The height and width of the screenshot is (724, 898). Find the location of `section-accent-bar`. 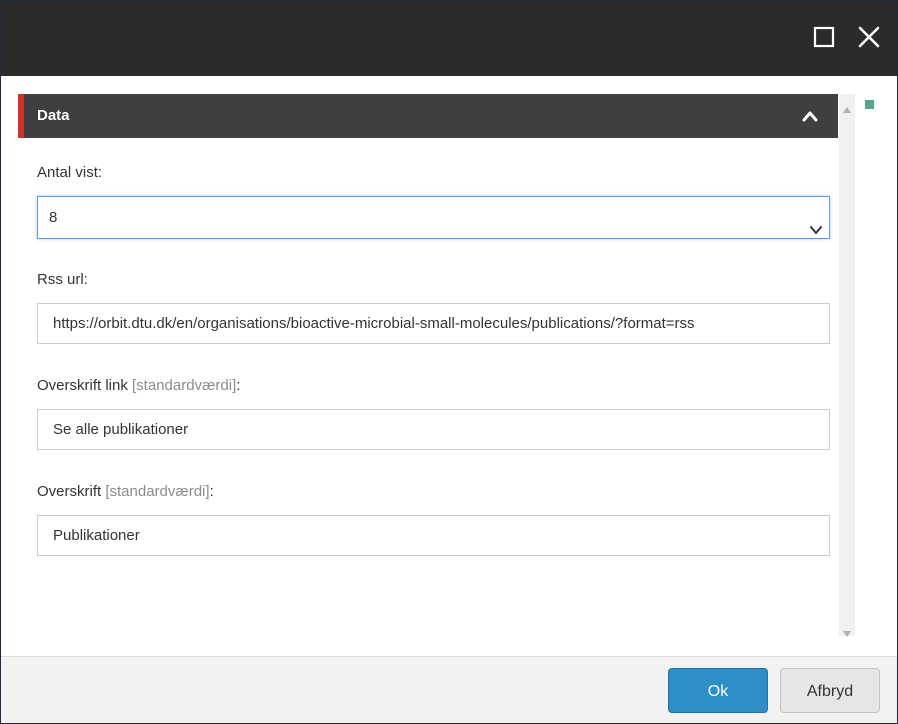

section-accent-bar is located at coordinates (21, 116).